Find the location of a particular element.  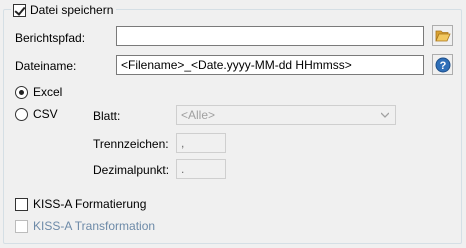

kiss-formatting-row: KISS-A Formatierung is located at coordinates (80, 204).